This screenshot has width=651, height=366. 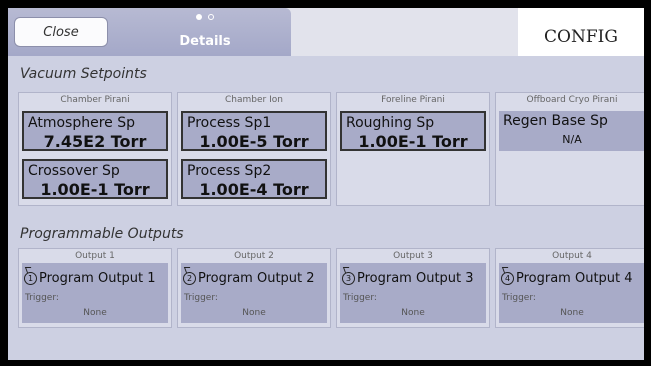 What do you see at coordinates (254, 100) in the screenshot?
I see `panel-title: Chamber Ion` at bounding box center [254, 100].